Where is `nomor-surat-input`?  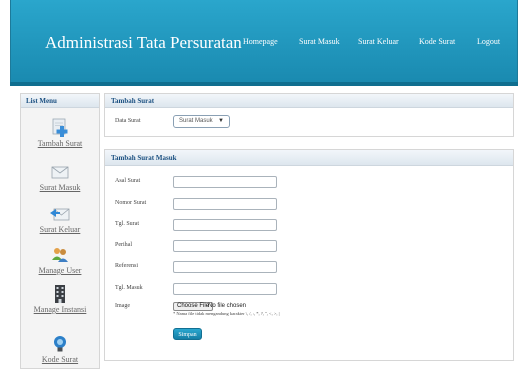
nomor-surat-input is located at coordinates (225, 204).